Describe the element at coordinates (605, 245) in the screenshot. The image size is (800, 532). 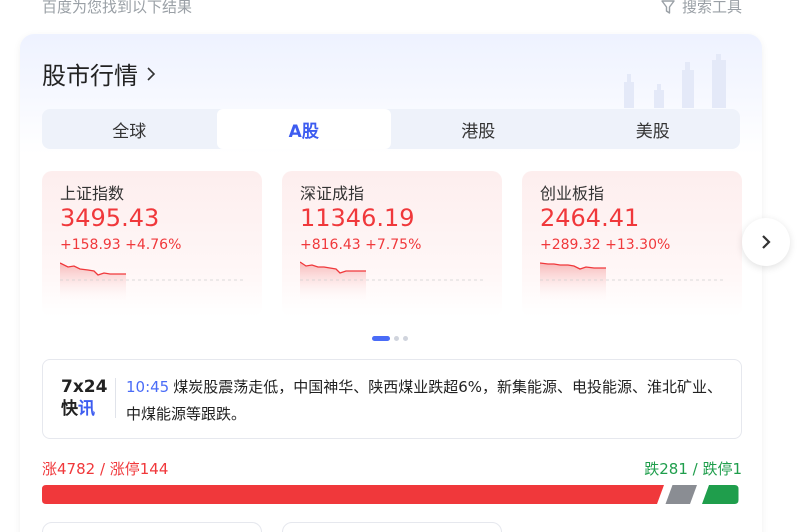
I see `index-change: +289.32 +13.30%` at that location.